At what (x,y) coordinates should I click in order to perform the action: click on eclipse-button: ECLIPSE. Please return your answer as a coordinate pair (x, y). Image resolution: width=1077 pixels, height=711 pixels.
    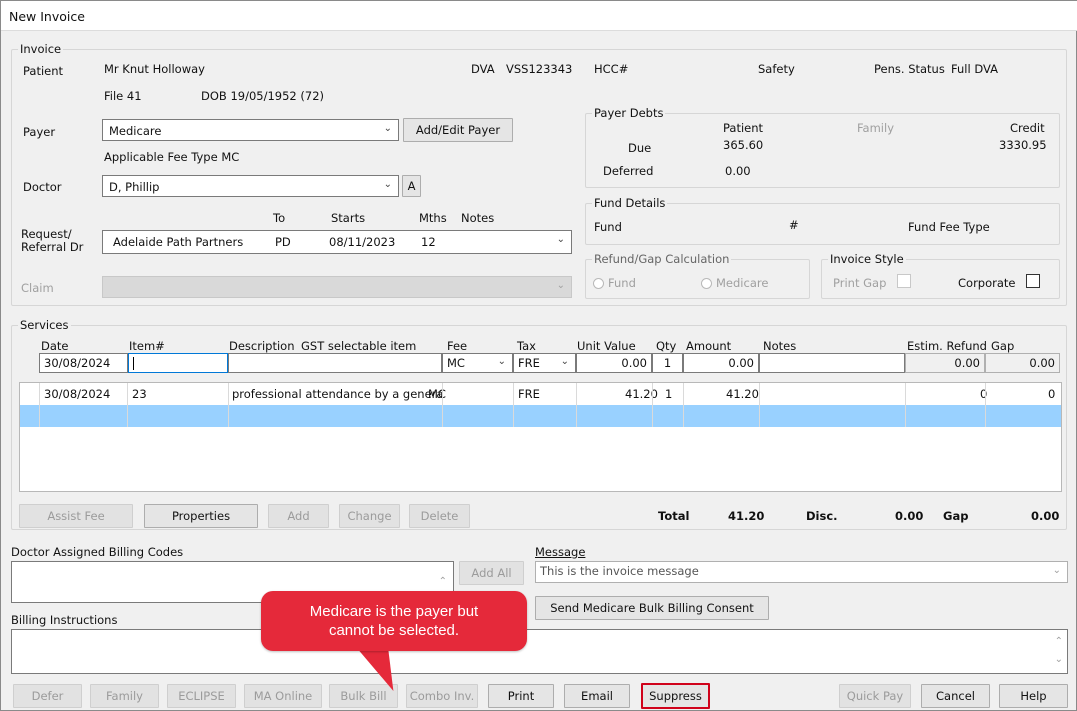
    Looking at the image, I should click on (201, 696).